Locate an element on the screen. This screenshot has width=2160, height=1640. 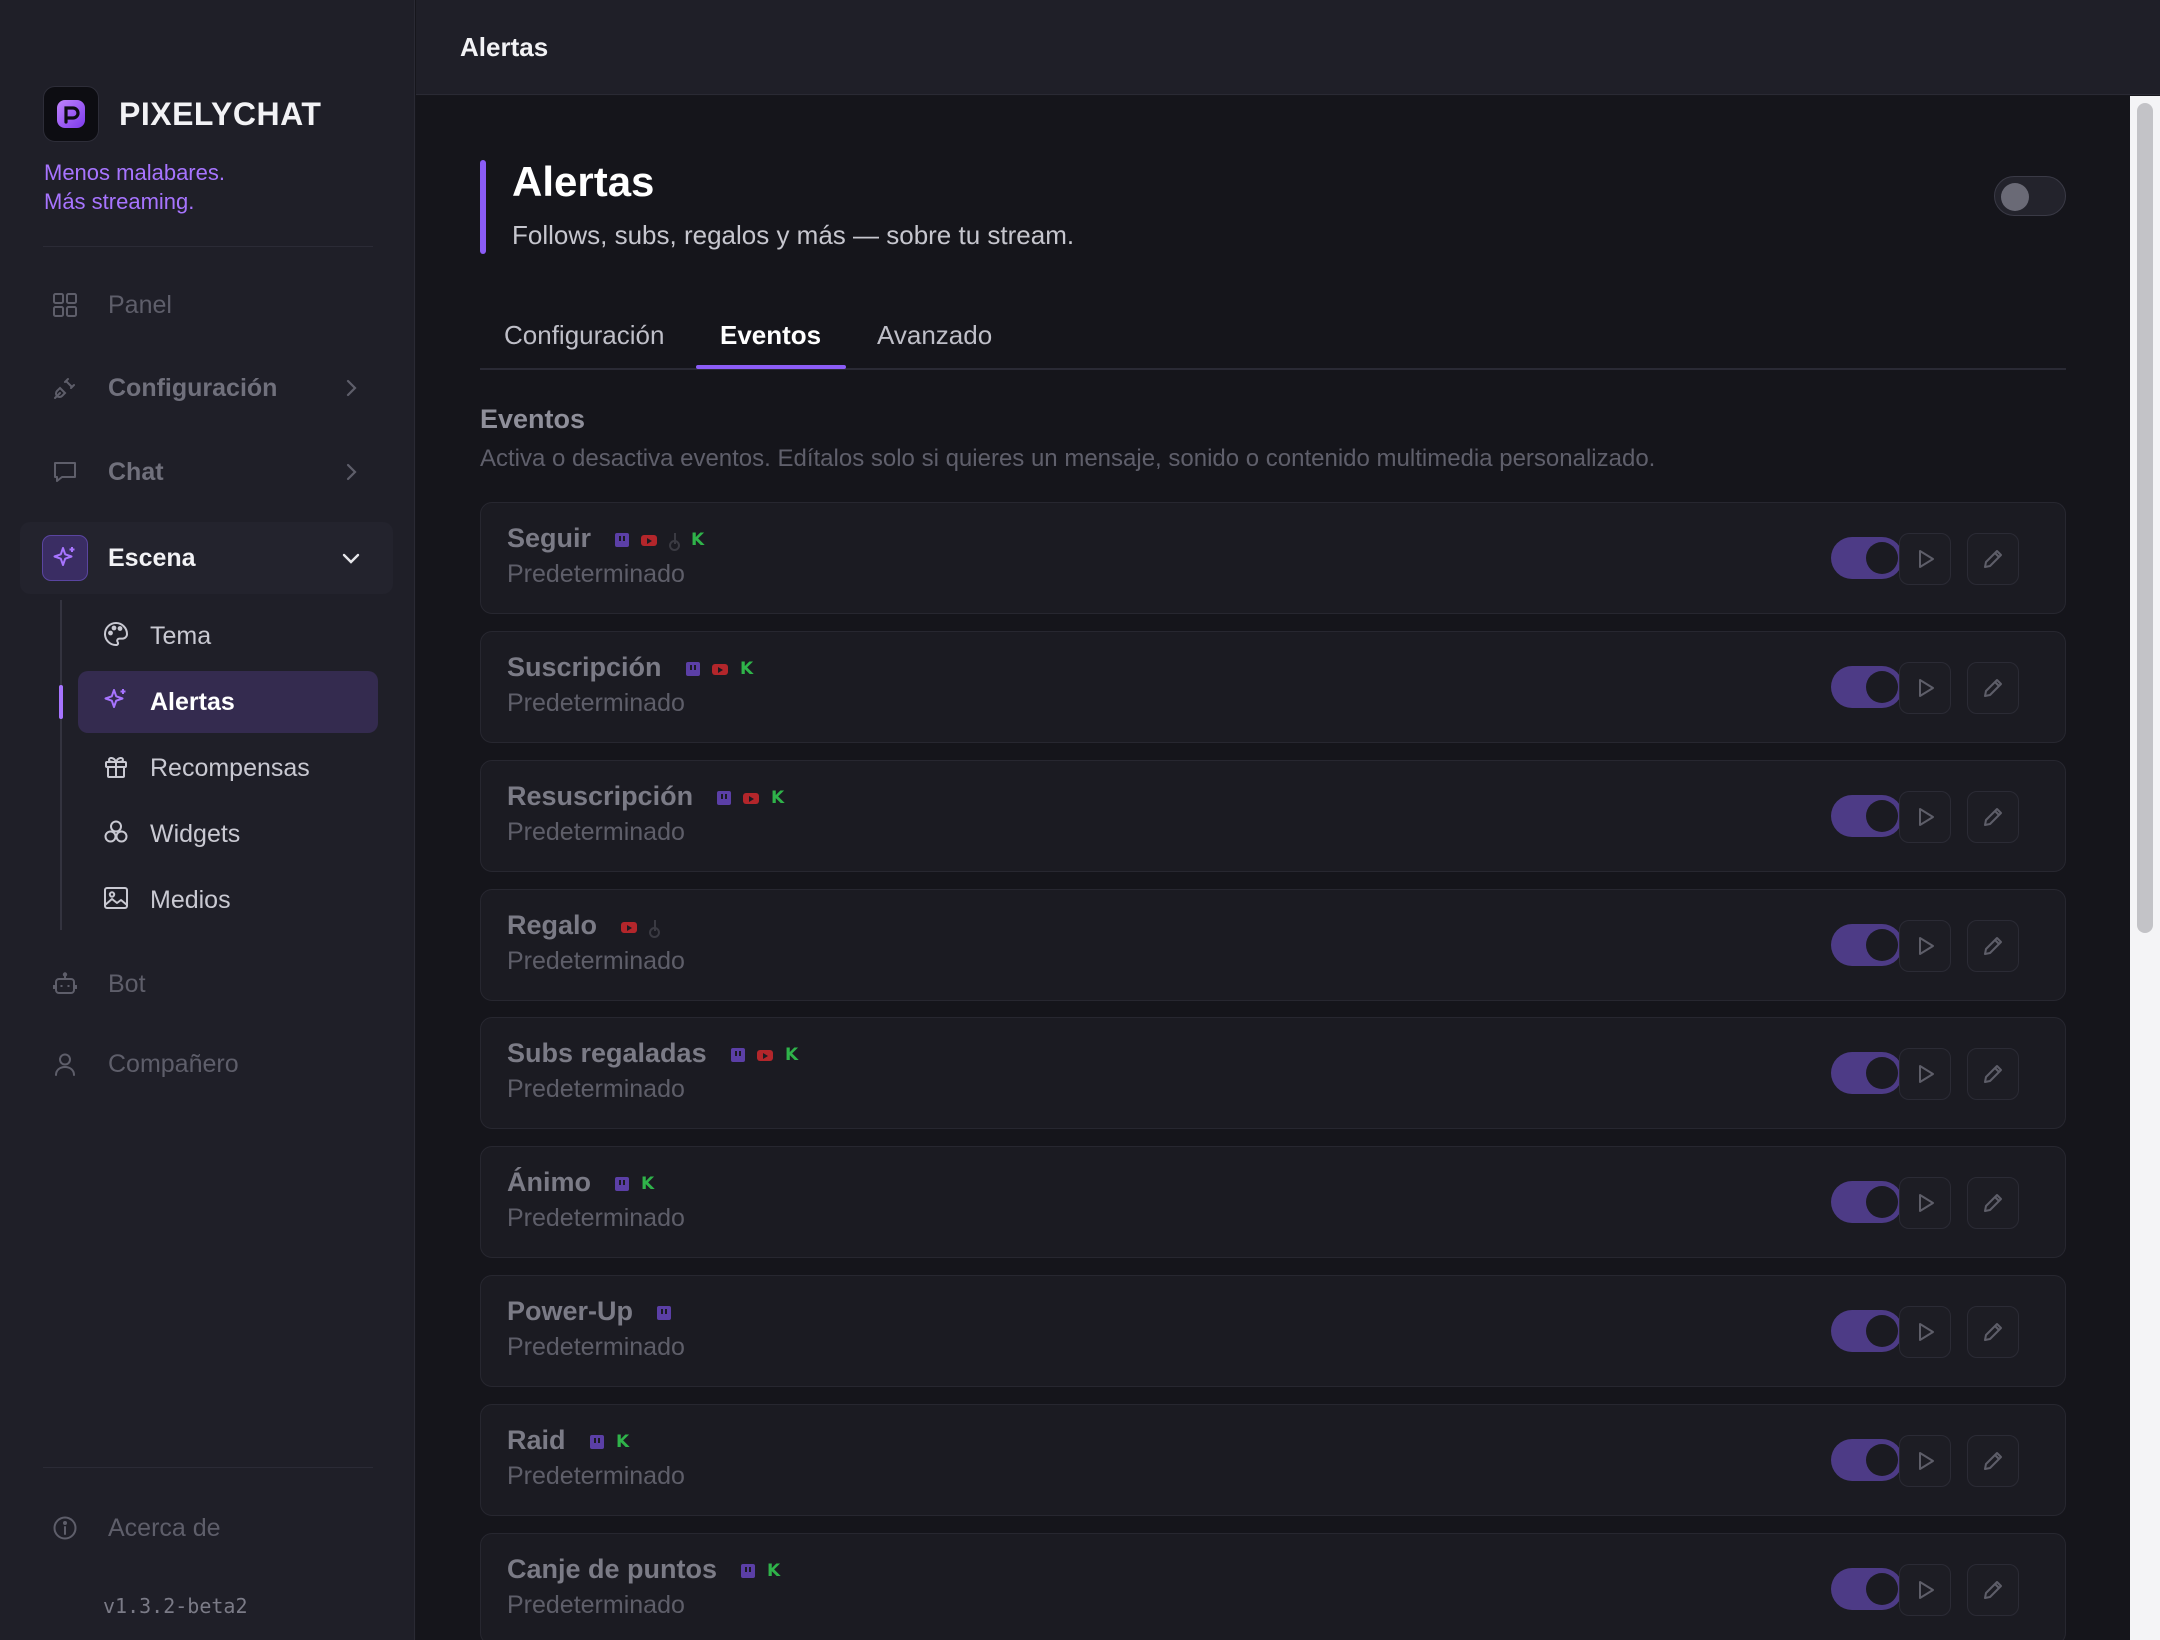
tab-eventos: Eventos is located at coordinates (770, 345).